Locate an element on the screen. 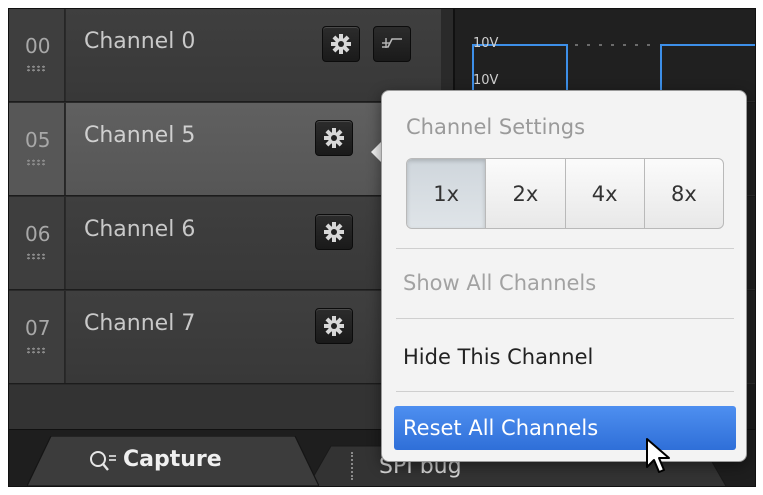 This screenshot has width=763, height=495. zoom-1x-button: 1x is located at coordinates (447, 193).